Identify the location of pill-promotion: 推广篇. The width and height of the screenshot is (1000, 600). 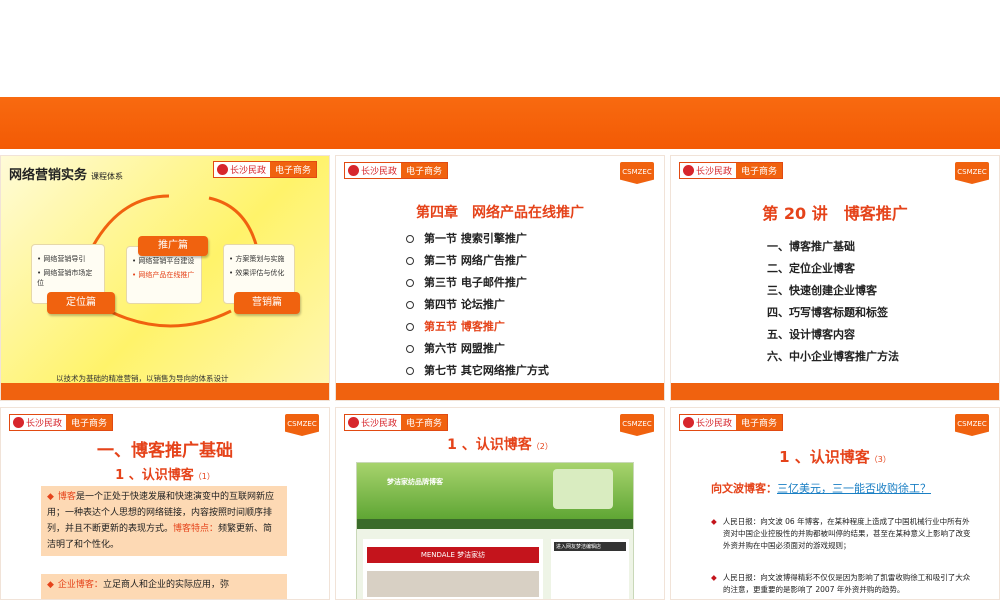
(173, 246).